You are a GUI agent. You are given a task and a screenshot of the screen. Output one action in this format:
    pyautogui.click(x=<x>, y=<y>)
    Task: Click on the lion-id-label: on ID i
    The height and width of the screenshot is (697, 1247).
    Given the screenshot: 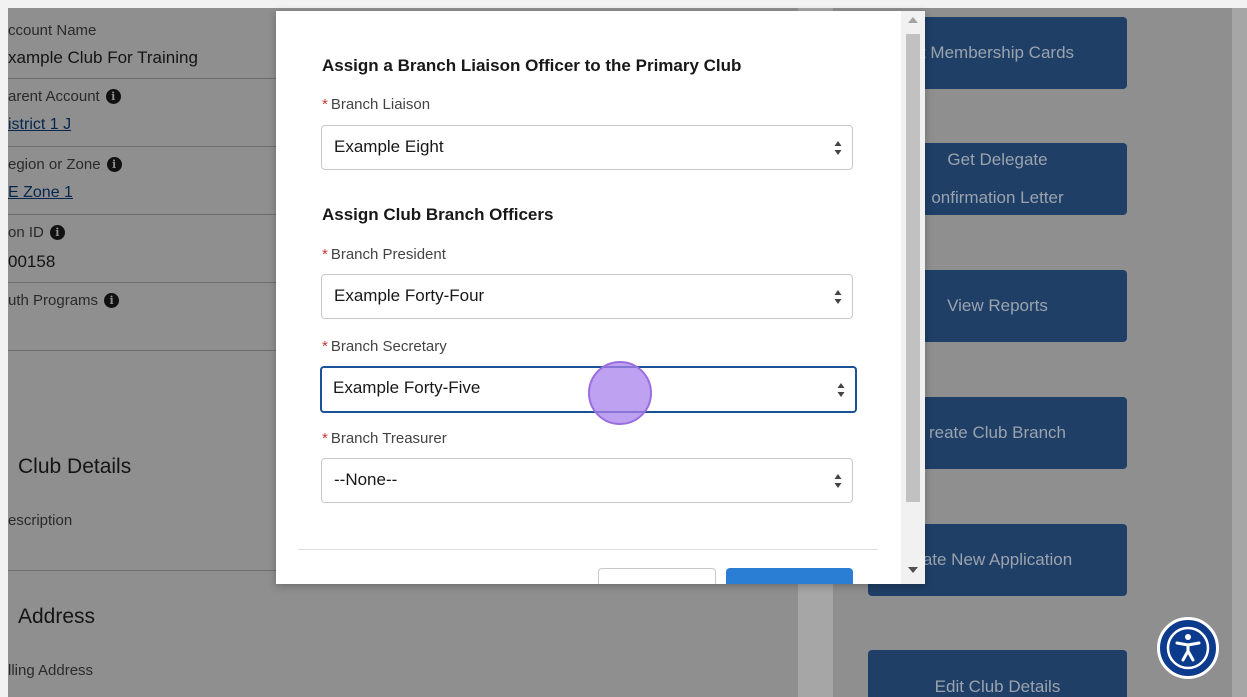 What is the action you would take?
    pyautogui.click(x=36, y=232)
    